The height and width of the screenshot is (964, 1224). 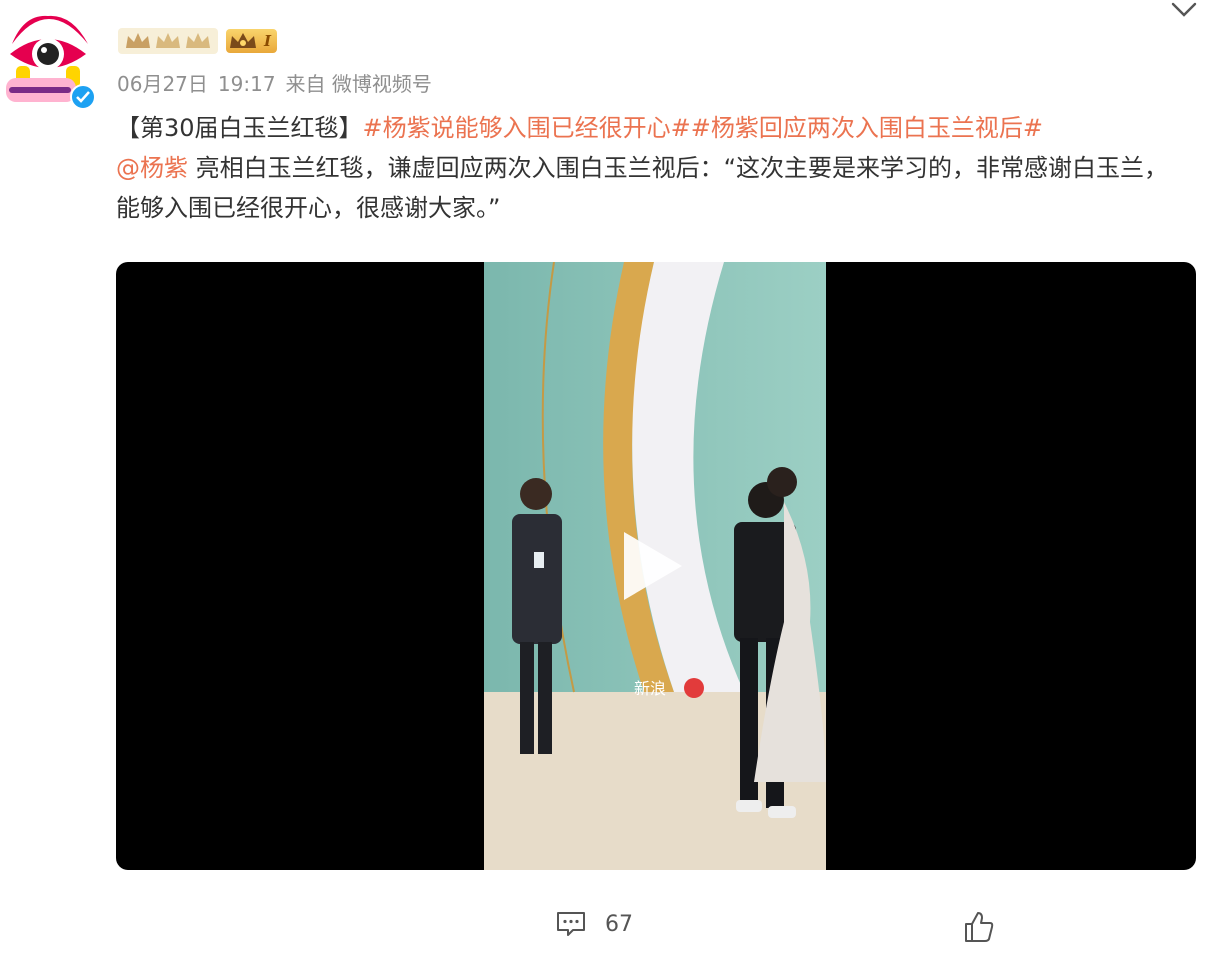 What do you see at coordinates (247, 84) in the screenshot?
I see `post-time: 19:17` at bounding box center [247, 84].